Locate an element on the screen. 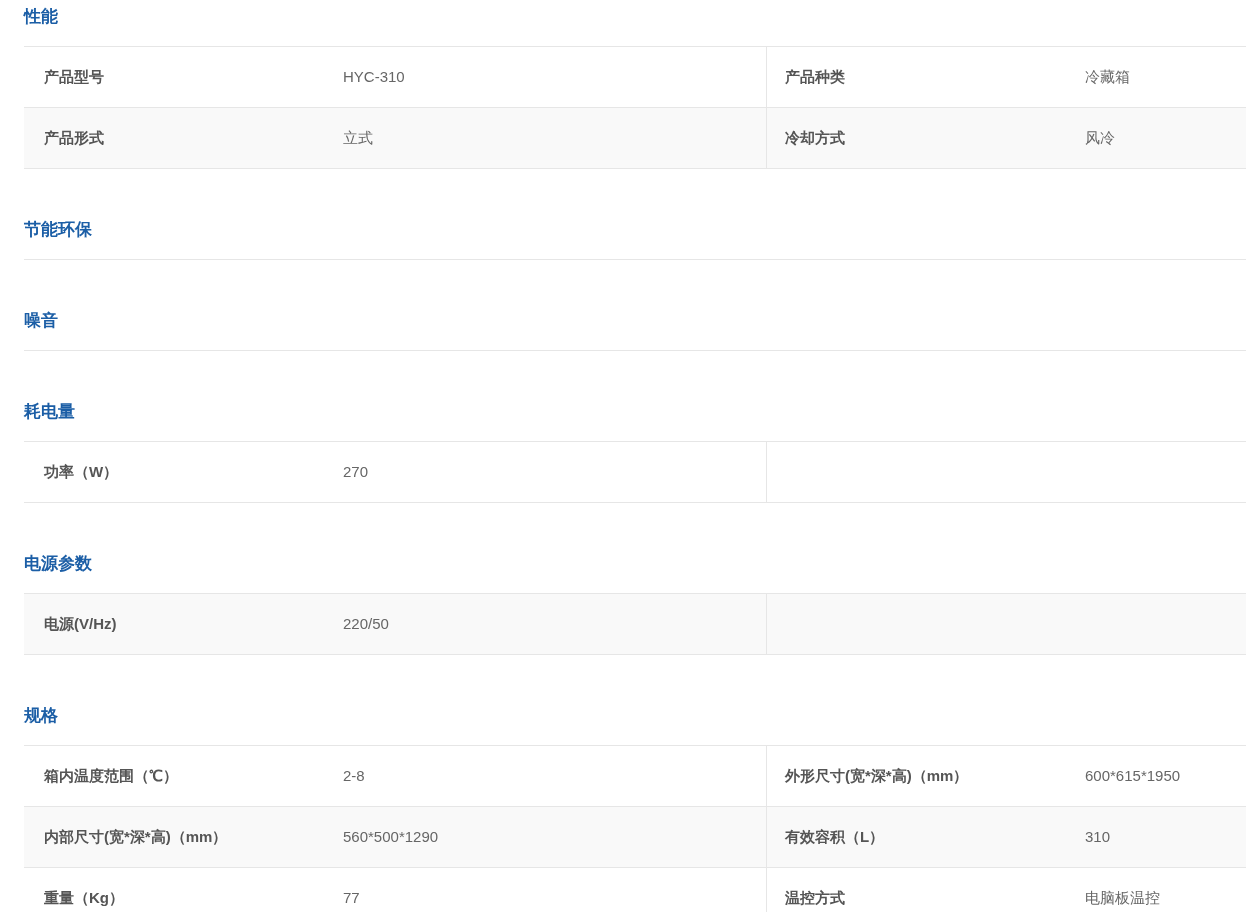 This screenshot has width=1246, height=912. section-heading: 规格 is located at coordinates (41, 716).